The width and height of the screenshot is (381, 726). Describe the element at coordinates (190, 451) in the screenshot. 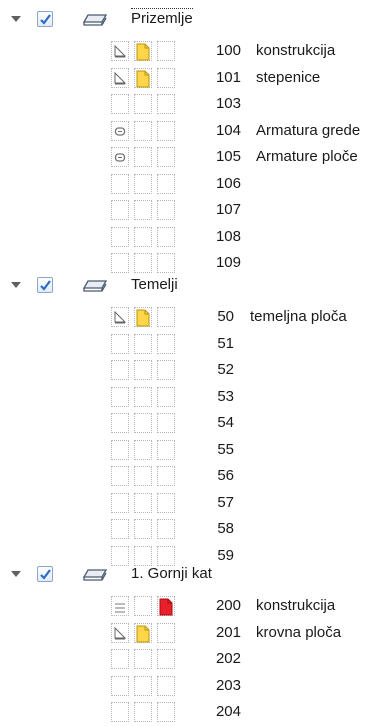

I see `list-item: 55` at that location.